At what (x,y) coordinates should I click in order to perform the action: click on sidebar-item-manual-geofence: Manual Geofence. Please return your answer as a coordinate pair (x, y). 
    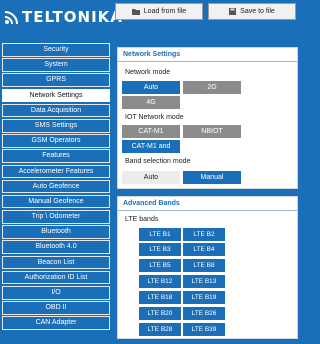
    Looking at the image, I should click on (56, 201).